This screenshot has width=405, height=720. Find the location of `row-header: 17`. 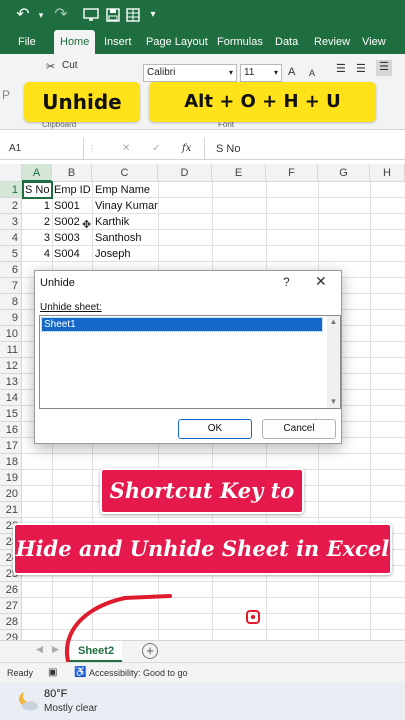

row-header: 17 is located at coordinates (11, 446).